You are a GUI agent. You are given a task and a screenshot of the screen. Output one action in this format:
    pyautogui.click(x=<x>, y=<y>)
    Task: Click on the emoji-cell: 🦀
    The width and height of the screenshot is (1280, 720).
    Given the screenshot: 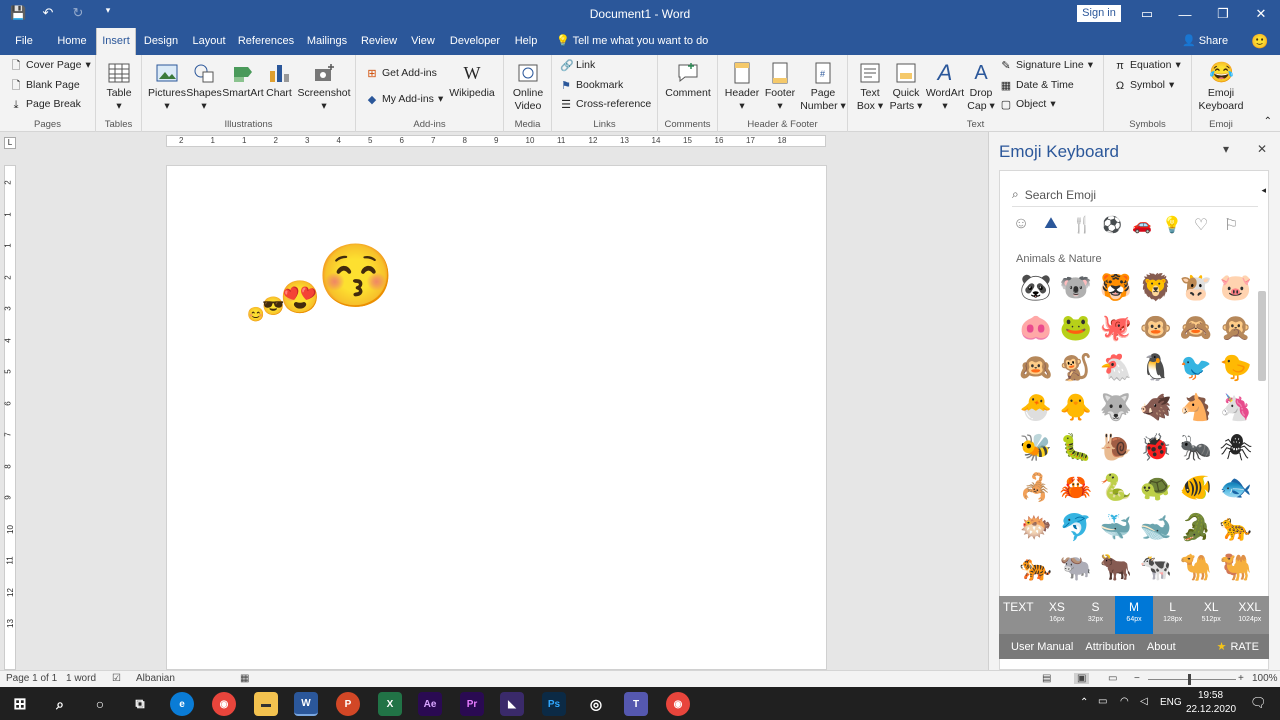 What is the action you would take?
    pyautogui.click(x=1076, y=487)
    